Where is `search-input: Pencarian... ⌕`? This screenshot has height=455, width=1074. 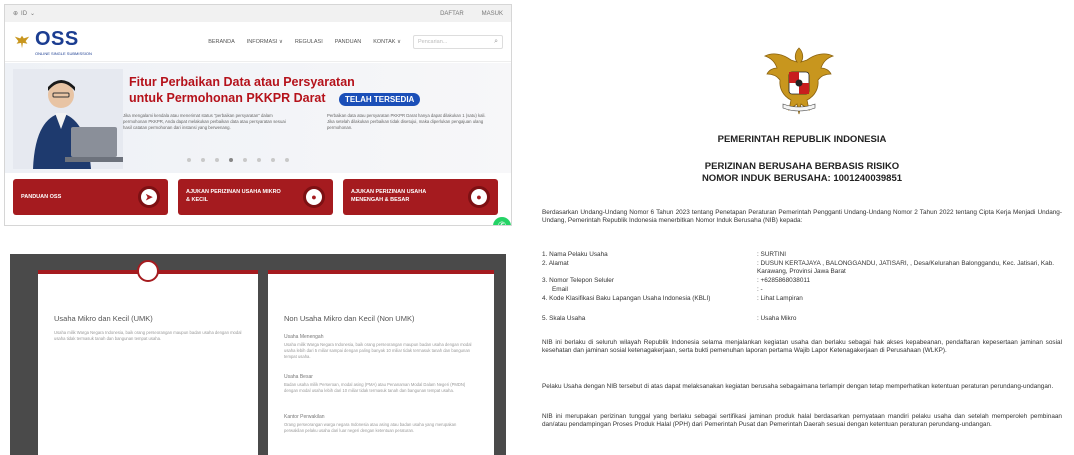 search-input: Pencarian... ⌕ is located at coordinates (458, 41).